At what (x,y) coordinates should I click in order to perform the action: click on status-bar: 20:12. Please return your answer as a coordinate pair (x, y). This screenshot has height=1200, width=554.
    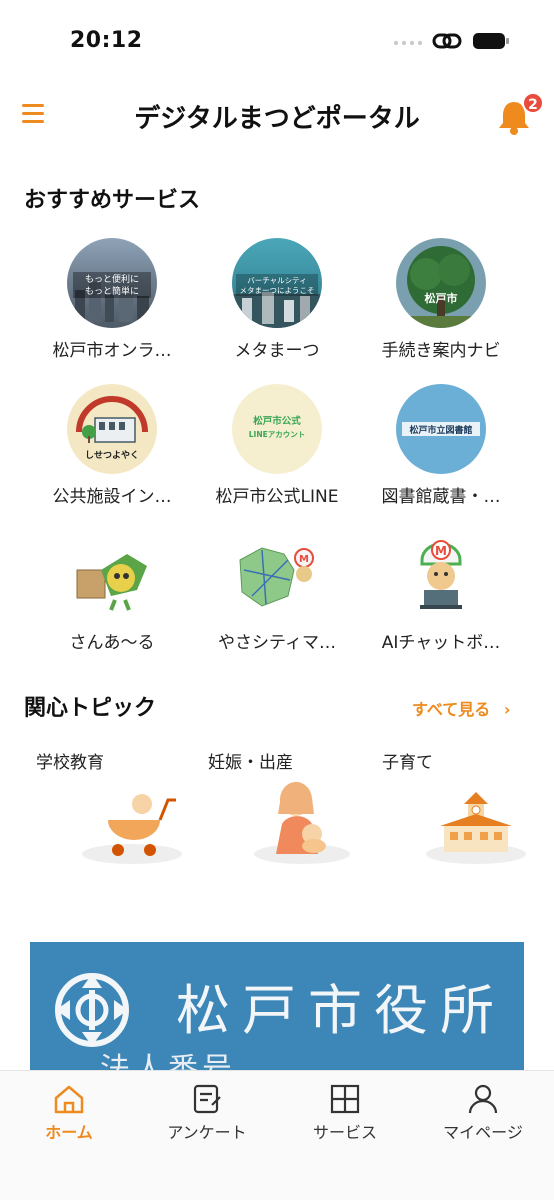
    Looking at the image, I should click on (277, 40).